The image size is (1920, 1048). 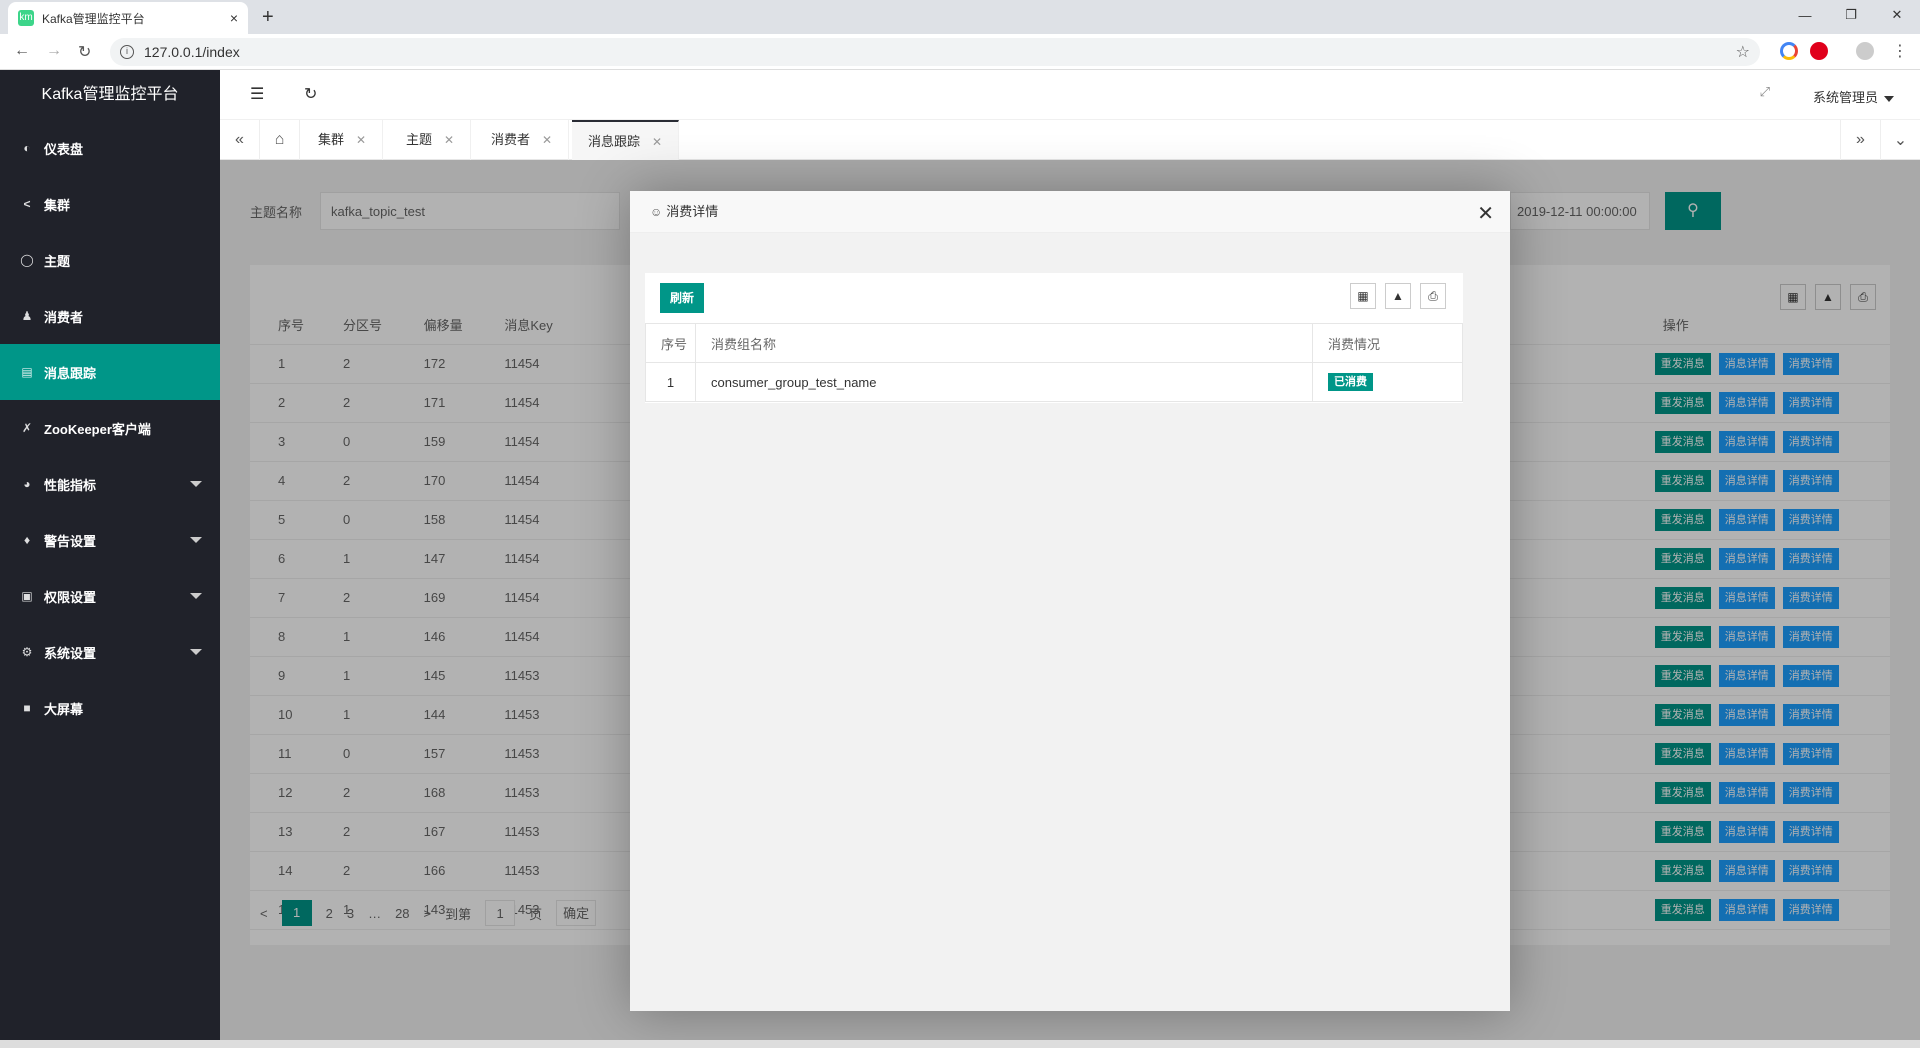 What do you see at coordinates (22, 51) in the screenshot?
I see `back-icon: ←` at bounding box center [22, 51].